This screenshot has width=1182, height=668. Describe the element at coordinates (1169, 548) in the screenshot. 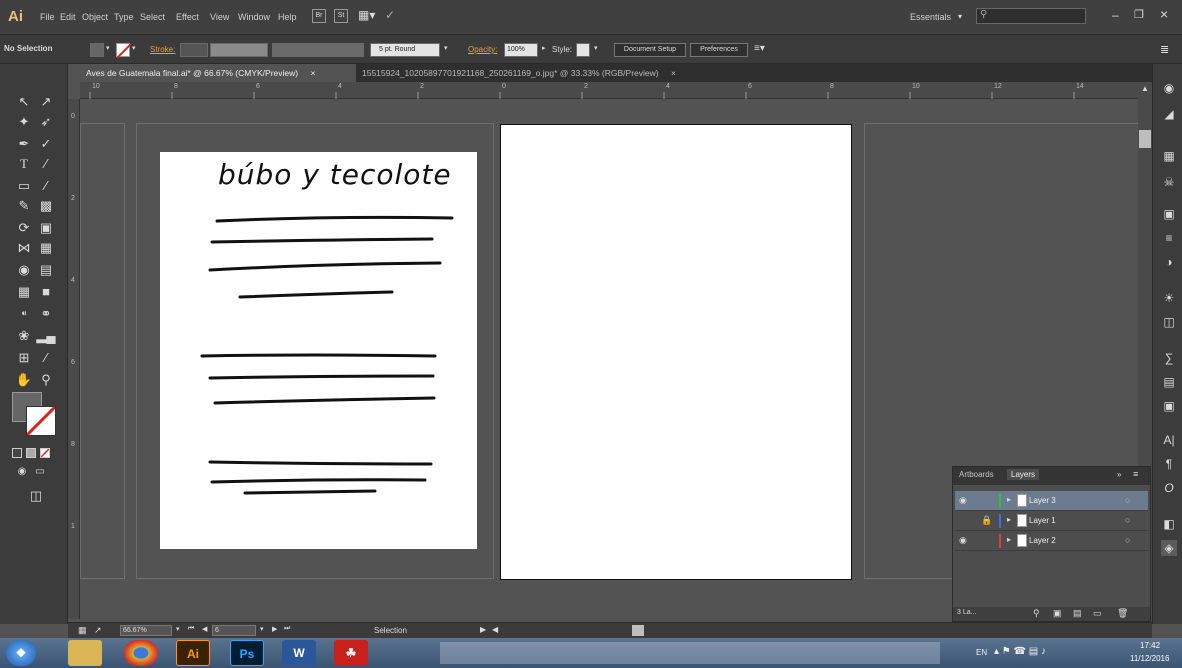

I see `layers-panel-icon: ◈` at that location.